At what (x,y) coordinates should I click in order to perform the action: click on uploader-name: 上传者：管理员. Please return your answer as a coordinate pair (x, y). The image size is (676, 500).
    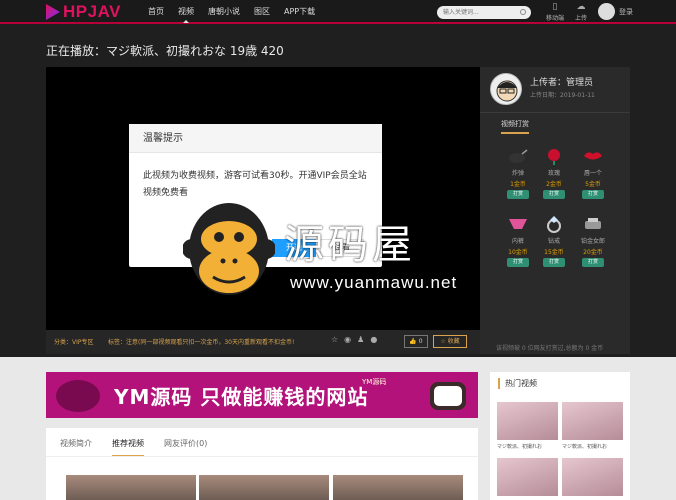
    Looking at the image, I should click on (561, 81).